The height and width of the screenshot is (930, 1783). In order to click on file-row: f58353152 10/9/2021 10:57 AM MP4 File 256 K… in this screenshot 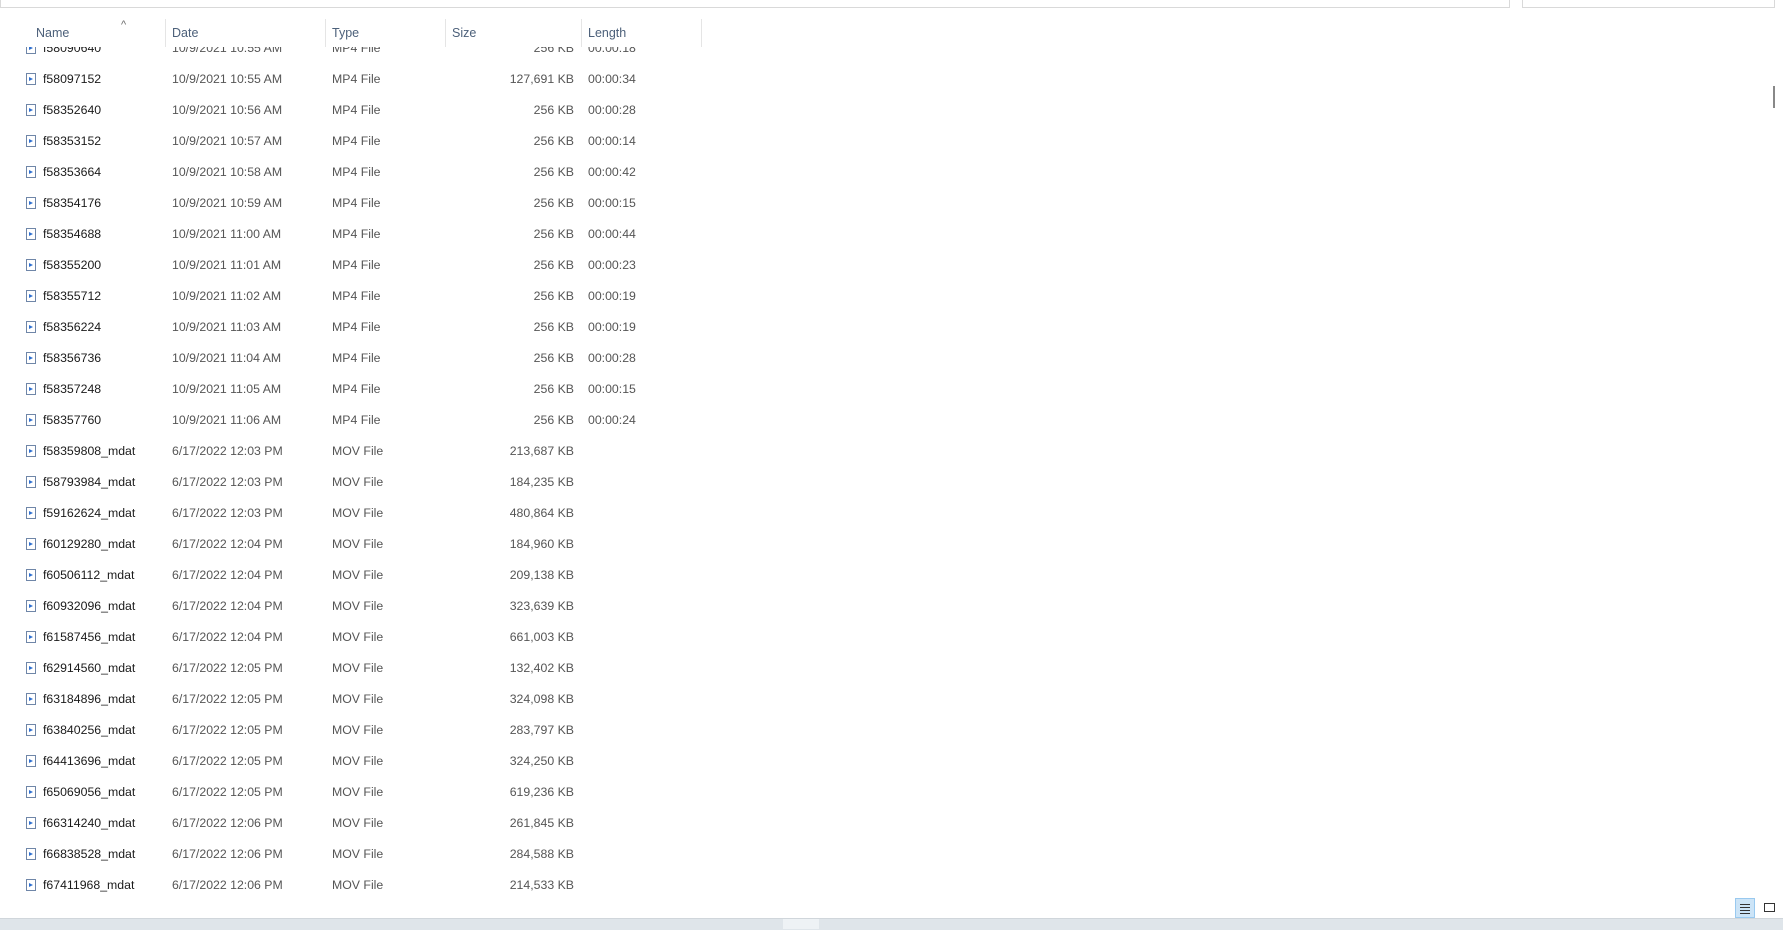, I will do `click(360, 141)`.